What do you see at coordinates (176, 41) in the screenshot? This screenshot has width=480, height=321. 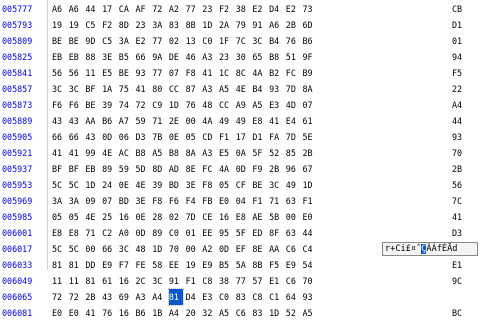 I see `byte-cell: 02` at bounding box center [176, 41].